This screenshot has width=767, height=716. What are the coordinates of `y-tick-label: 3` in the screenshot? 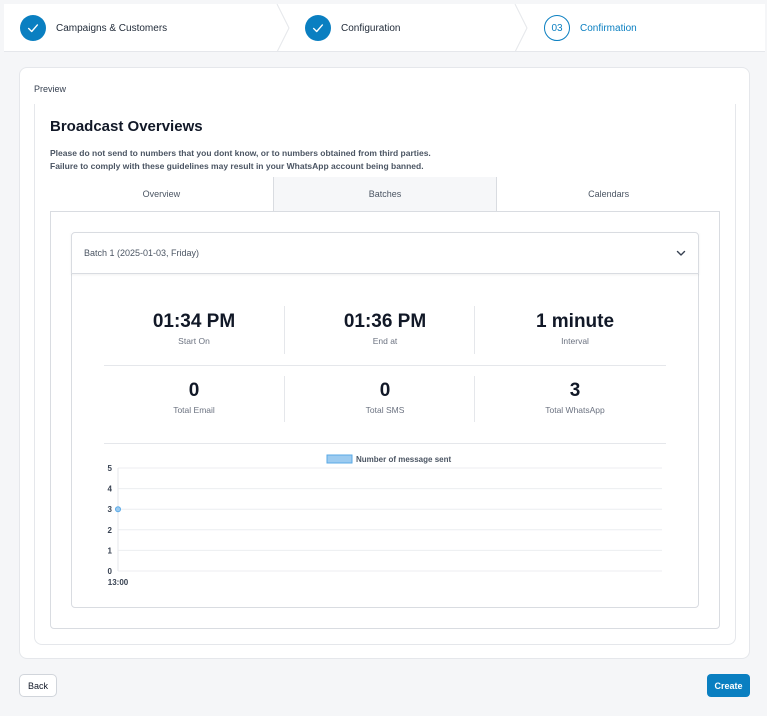 It's located at (110, 509).